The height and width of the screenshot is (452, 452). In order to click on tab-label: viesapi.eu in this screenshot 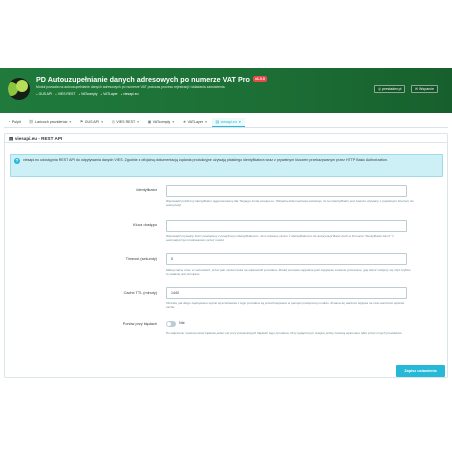, I will do `click(228, 121)`.